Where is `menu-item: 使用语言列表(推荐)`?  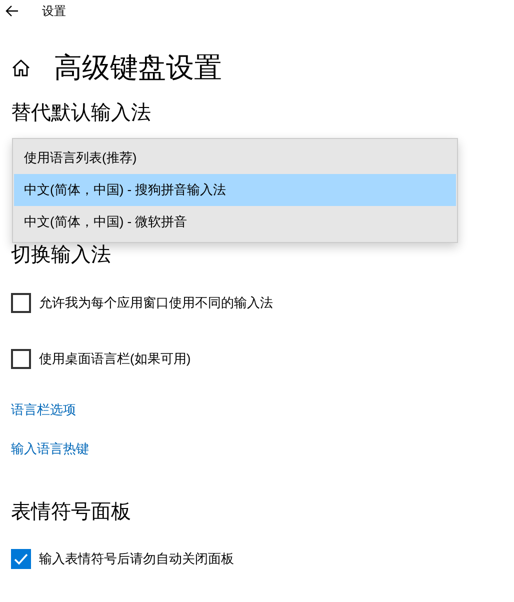 menu-item: 使用语言列表(推荐) is located at coordinates (235, 158).